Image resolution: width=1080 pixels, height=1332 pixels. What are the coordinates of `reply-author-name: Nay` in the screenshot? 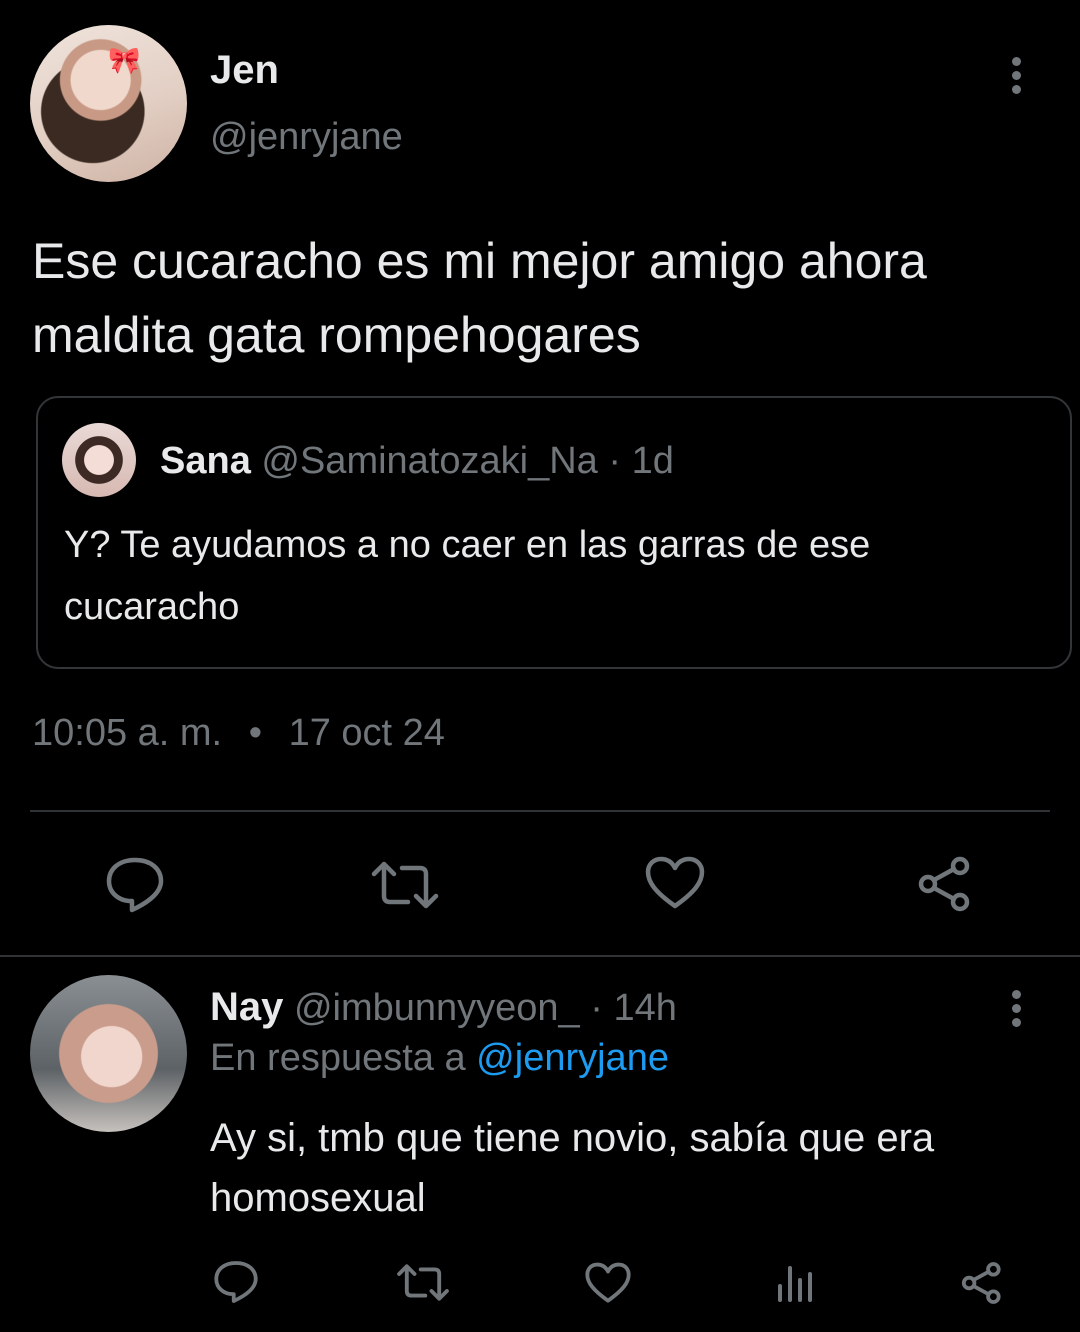 It's located at (246, 1007).